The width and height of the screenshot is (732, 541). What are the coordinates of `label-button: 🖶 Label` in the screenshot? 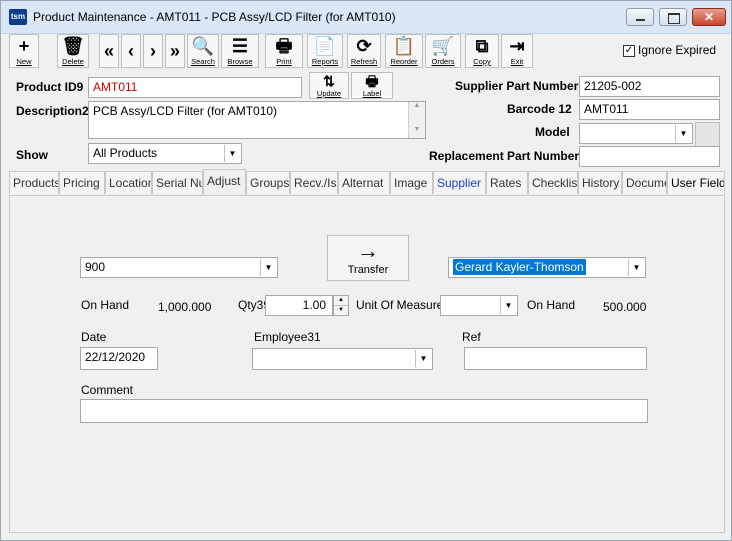 It's located at (372, 85).